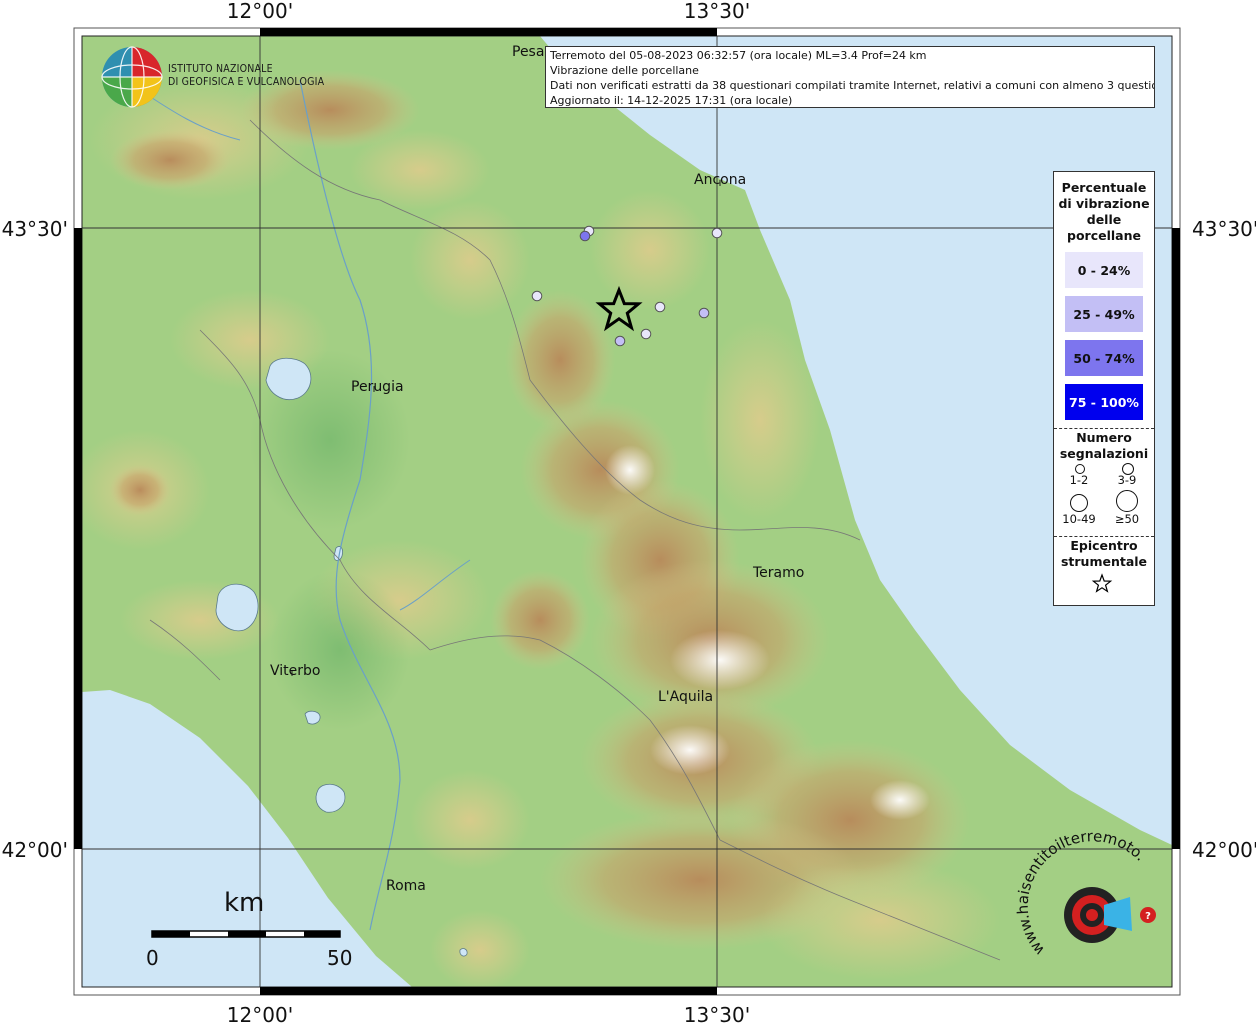  What do you see at coordinates (778, 573) in the screenshot?
I see `city-label-teramo: Teramo` at bounding box center [778, 573].